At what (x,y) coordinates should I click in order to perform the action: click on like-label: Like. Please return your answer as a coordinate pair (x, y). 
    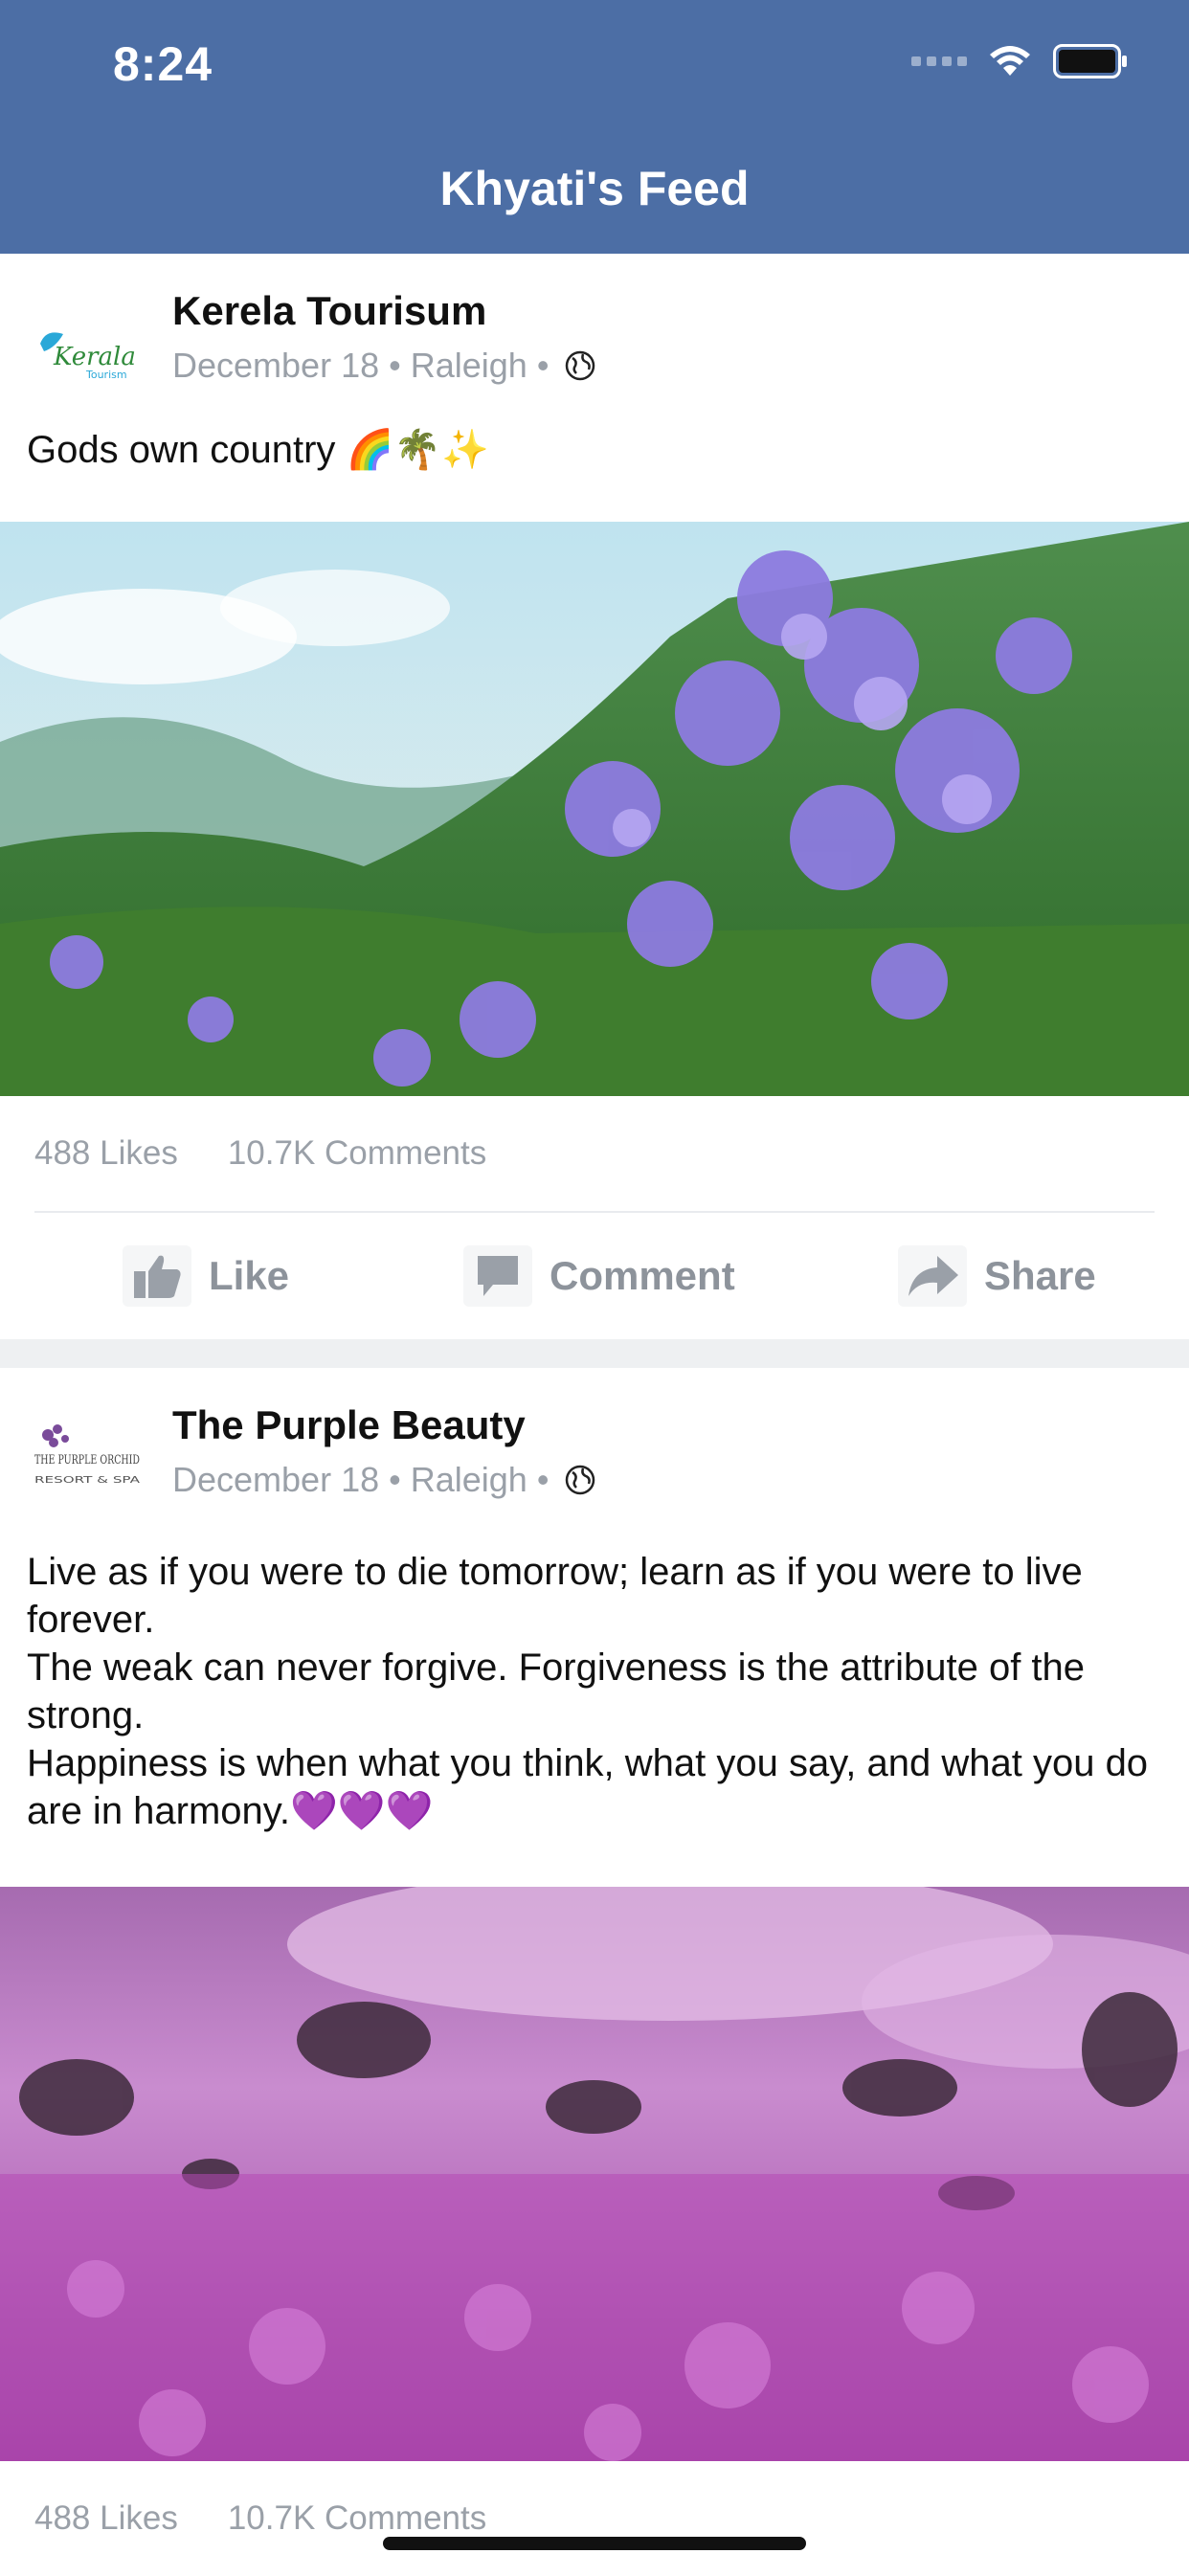
    Looking at the image, I should click on (249, 1276).